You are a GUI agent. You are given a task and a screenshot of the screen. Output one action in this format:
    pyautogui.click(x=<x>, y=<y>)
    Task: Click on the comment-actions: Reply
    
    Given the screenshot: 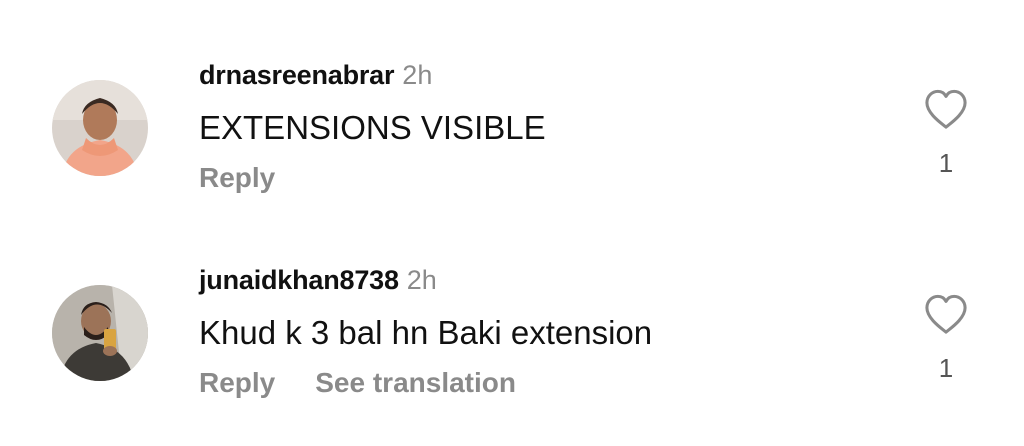 What is the action you would take?
    pyautogui.click(x=237, y=178)
    